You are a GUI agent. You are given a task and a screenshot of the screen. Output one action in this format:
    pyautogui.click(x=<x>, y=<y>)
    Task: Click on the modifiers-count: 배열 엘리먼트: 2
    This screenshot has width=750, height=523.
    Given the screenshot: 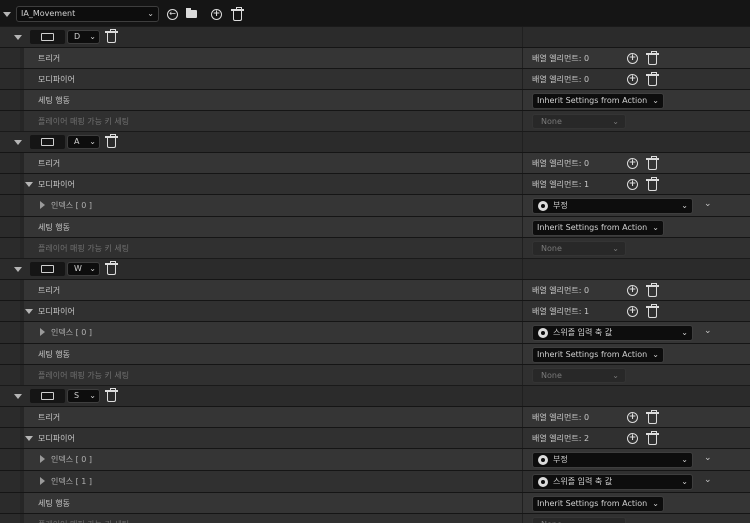 What is the action you would take?
    pyautogui.click(x=561, y=438)
    